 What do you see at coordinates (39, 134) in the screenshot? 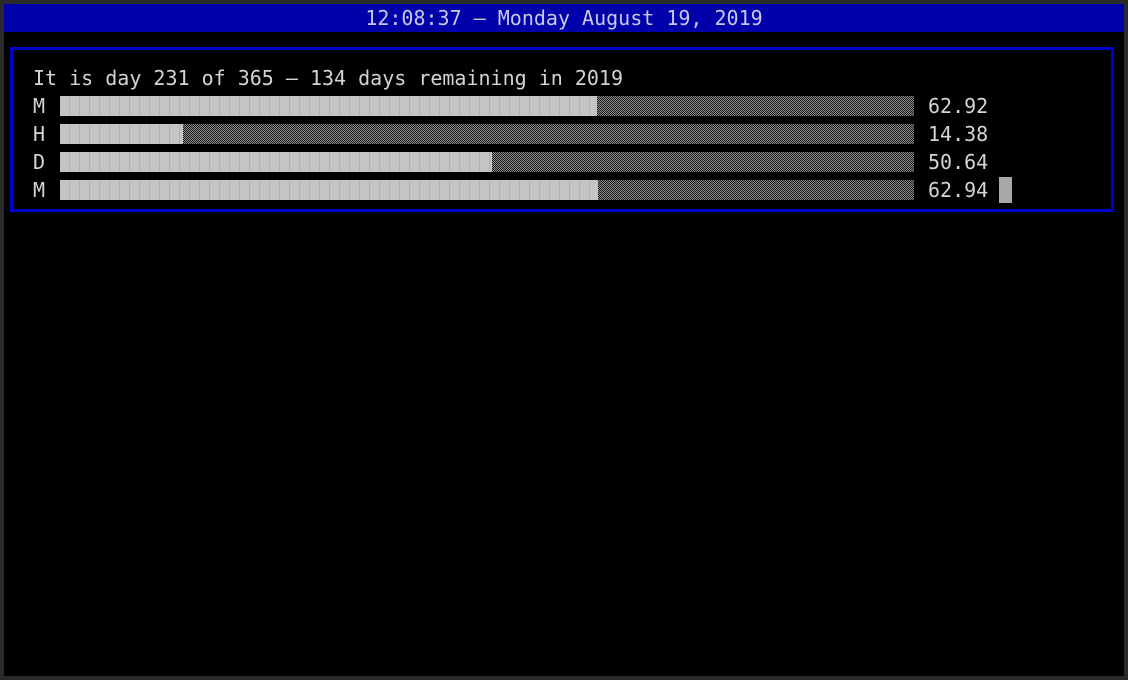
I see `progress-label: H` at bounding box center [39, 134].